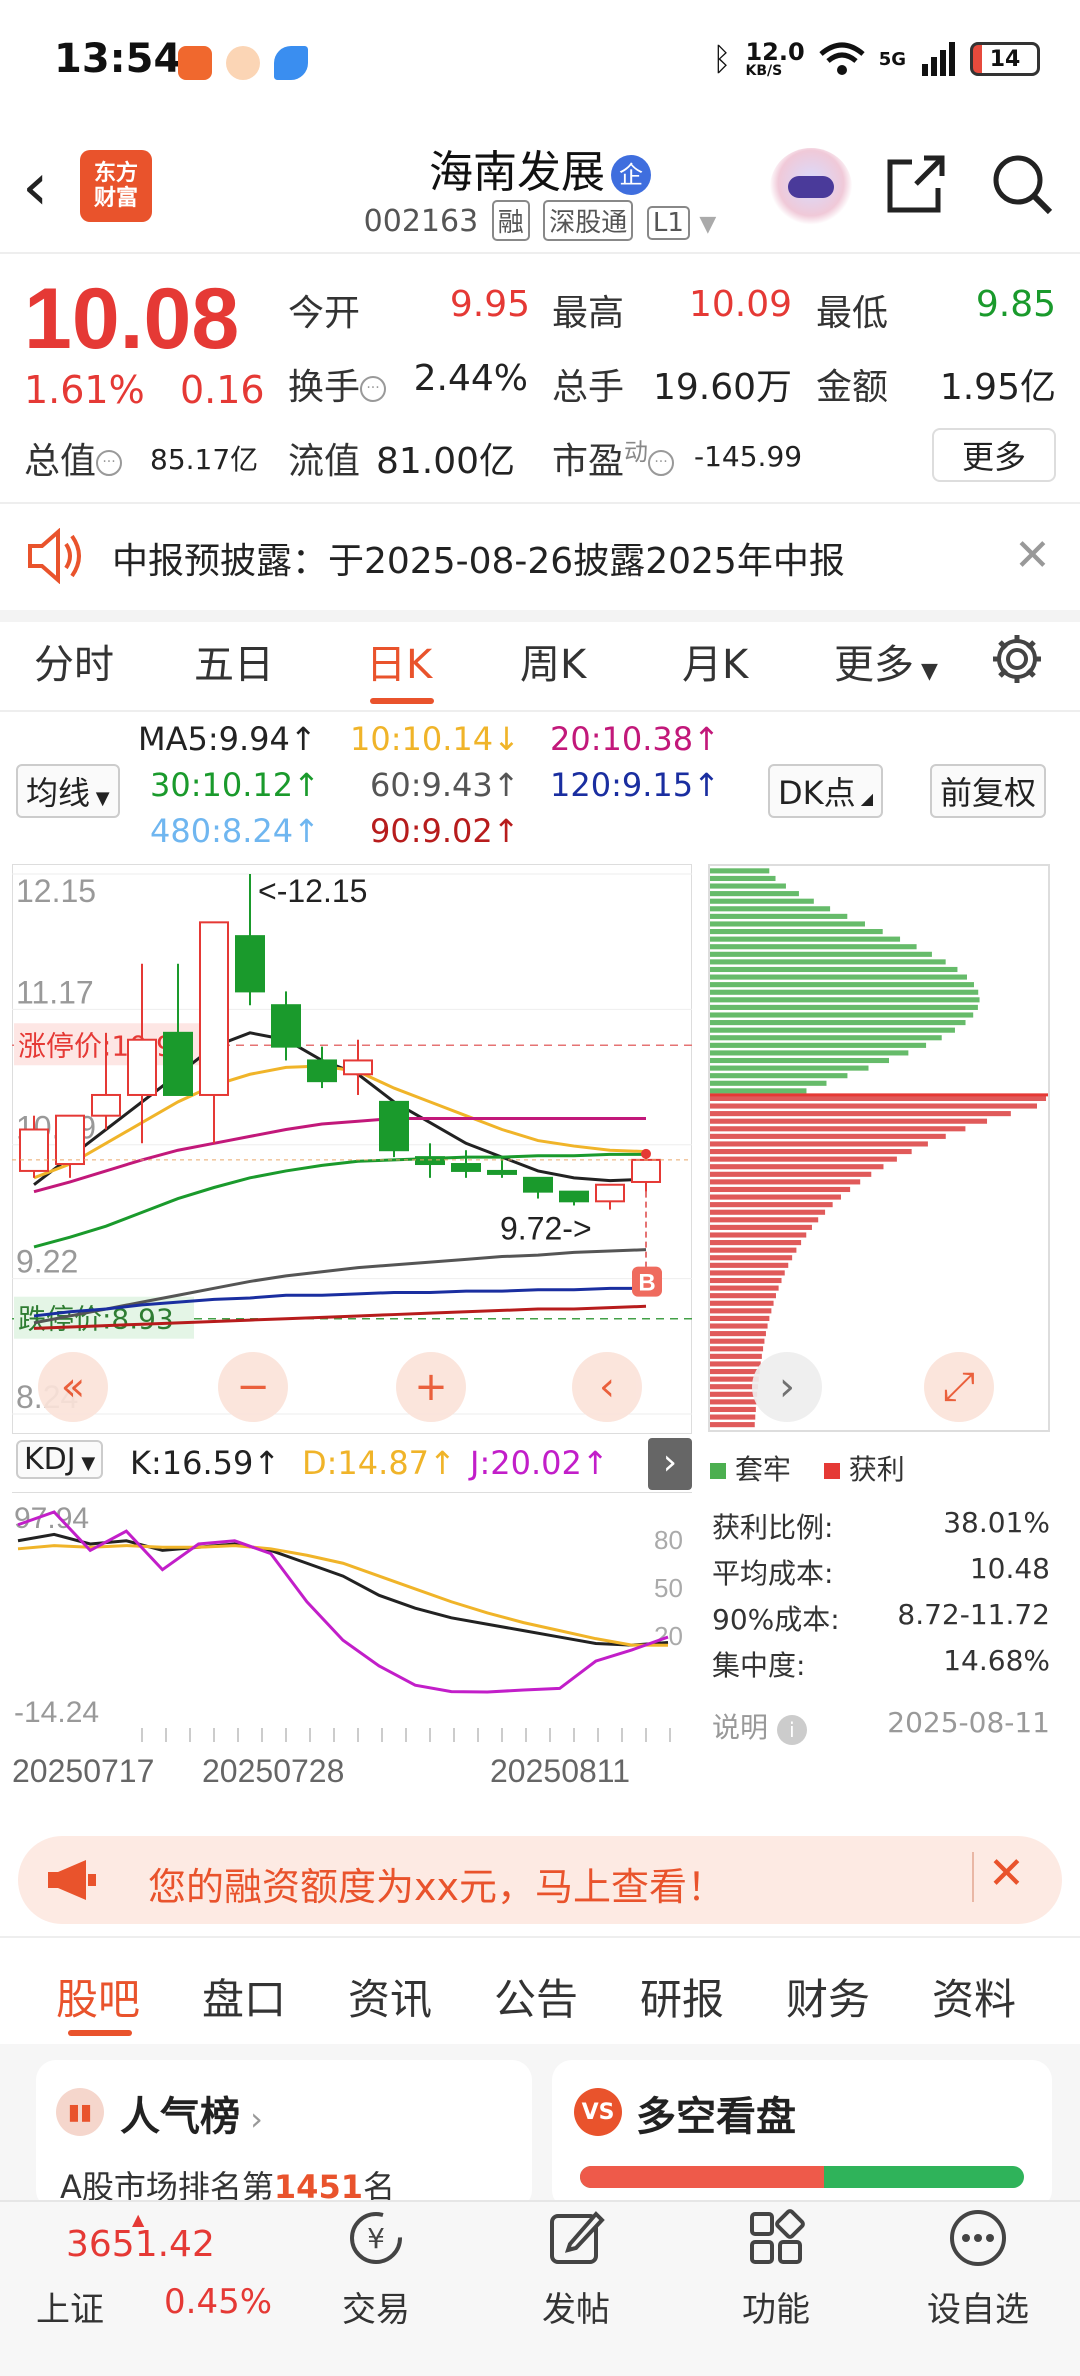 The height and width of the screenshot is (2376, 1080). What do you see at coordinates (379, 1463) in the screenshot?
I see `kdj-d-value: D:14.87↑` at bounding box center [379, 1463].